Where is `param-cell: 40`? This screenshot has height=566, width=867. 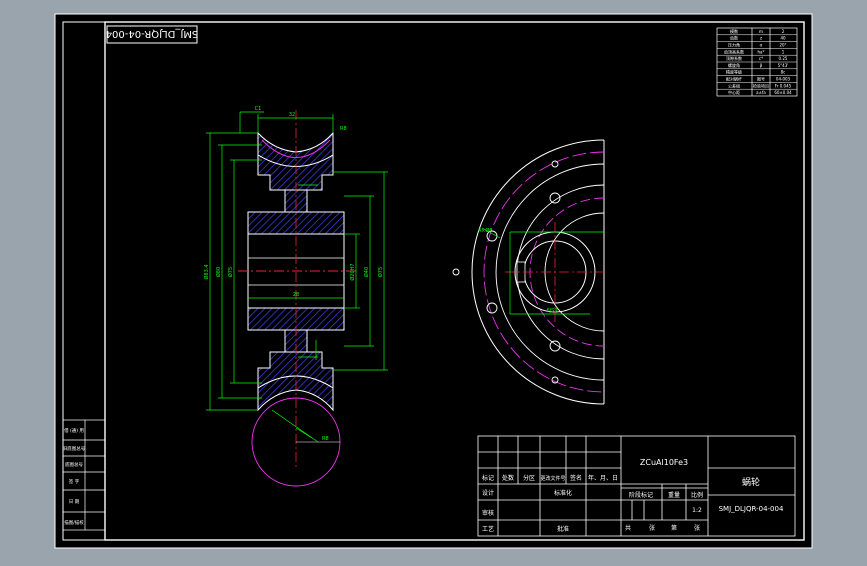
param-cell: 40 is located at coordinates (783, 38).